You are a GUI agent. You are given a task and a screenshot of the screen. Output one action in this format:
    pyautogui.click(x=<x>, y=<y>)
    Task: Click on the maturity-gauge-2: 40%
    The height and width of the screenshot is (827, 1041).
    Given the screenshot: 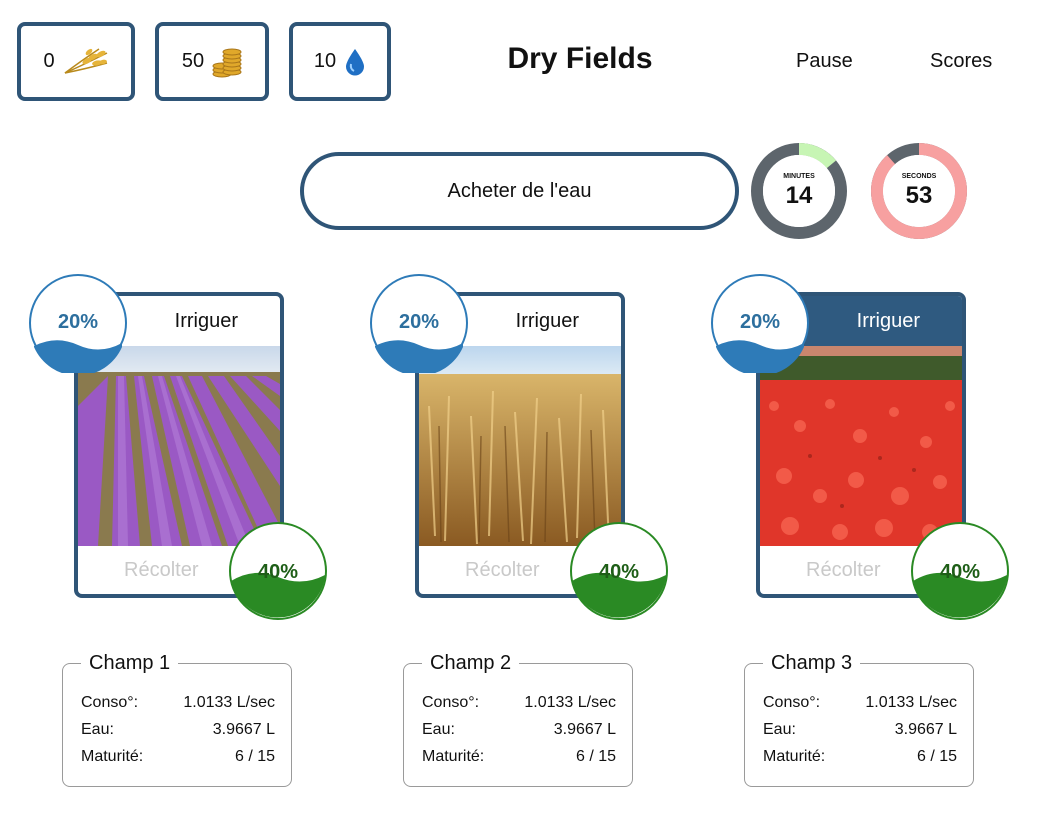 What is the action you would take?
    pyautogui.click(x=619, y=571)
    